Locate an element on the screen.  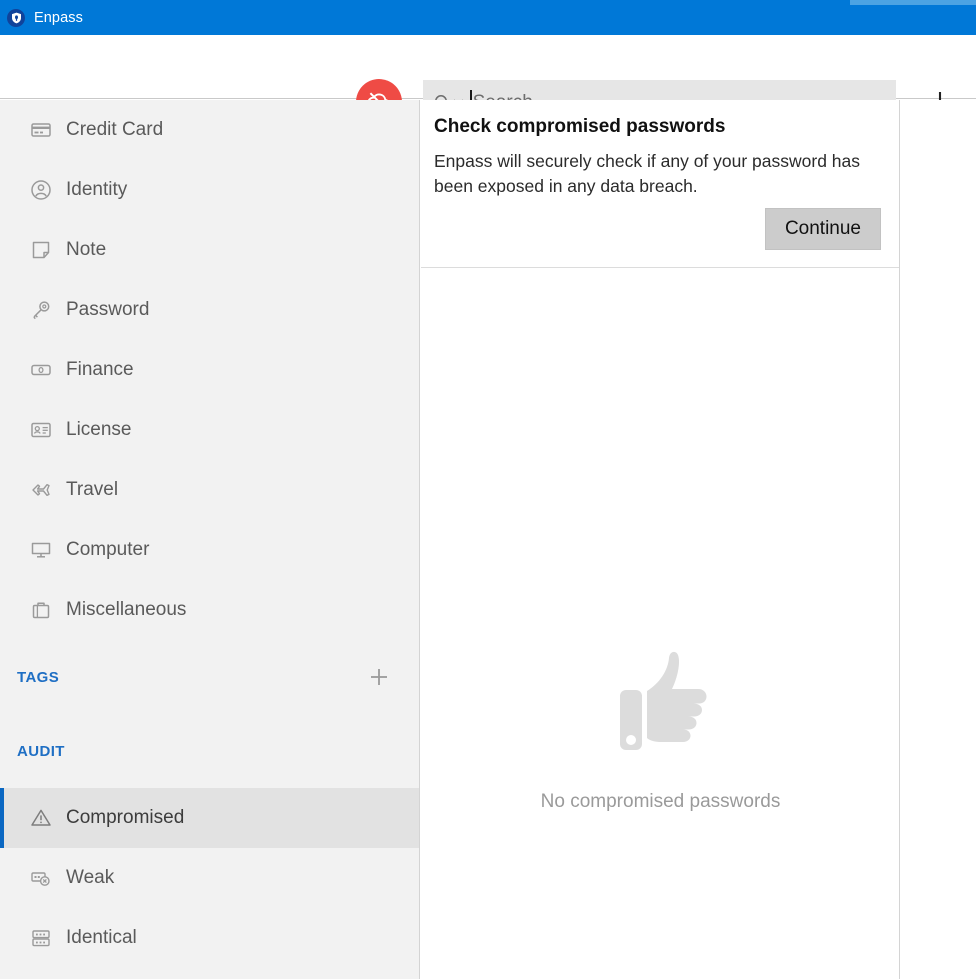
monitor-icon is located at coordinates (41, 550).